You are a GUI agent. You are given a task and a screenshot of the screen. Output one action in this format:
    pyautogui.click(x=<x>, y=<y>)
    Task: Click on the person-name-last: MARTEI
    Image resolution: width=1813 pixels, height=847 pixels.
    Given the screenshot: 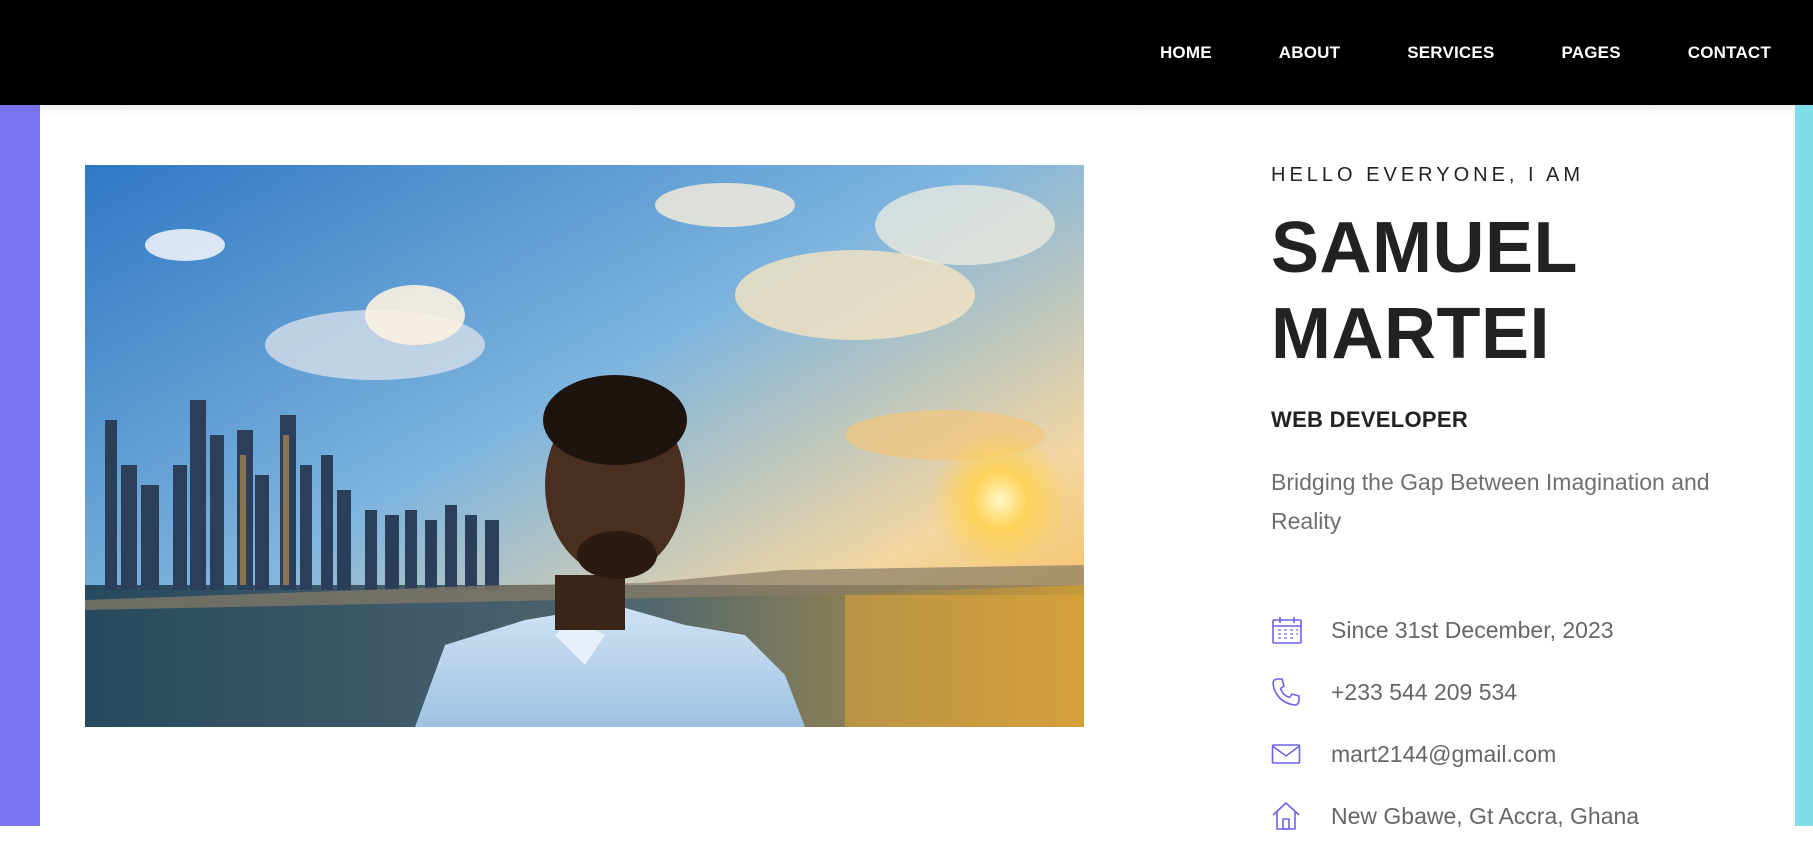 What is the action you would take?
    pyautogui.click(x=1410, y=334)
    